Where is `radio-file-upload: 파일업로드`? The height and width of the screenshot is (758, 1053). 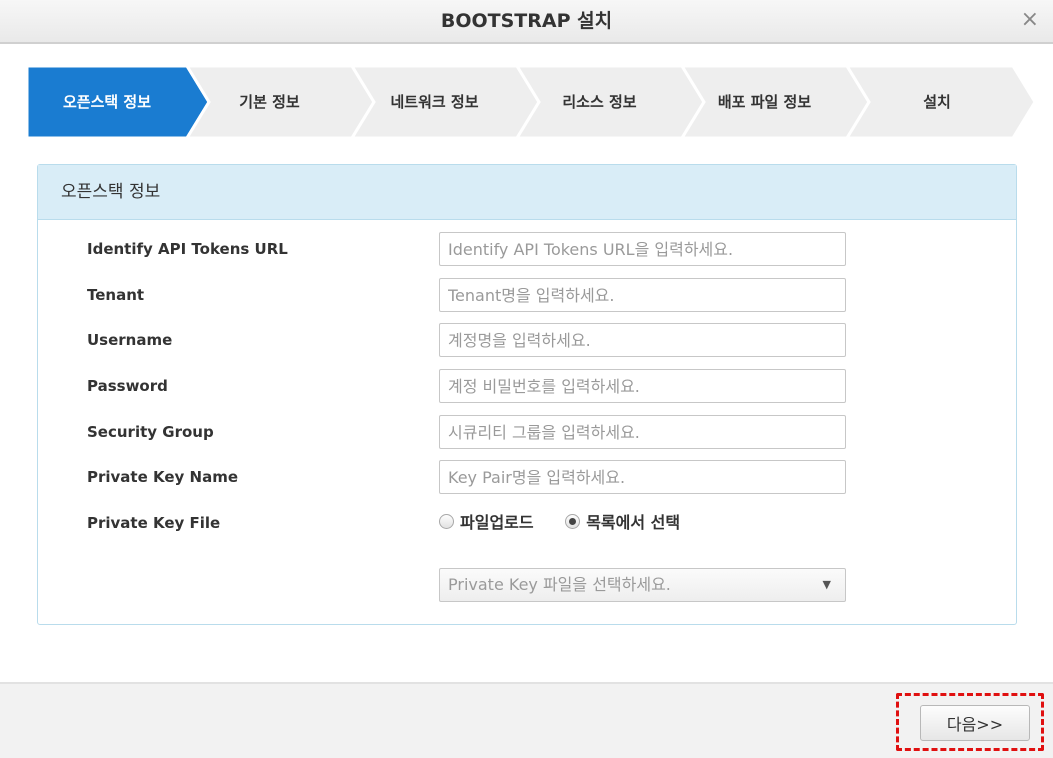
radio-file-upload: 파일업로드 is located at coordinates (486, 523).